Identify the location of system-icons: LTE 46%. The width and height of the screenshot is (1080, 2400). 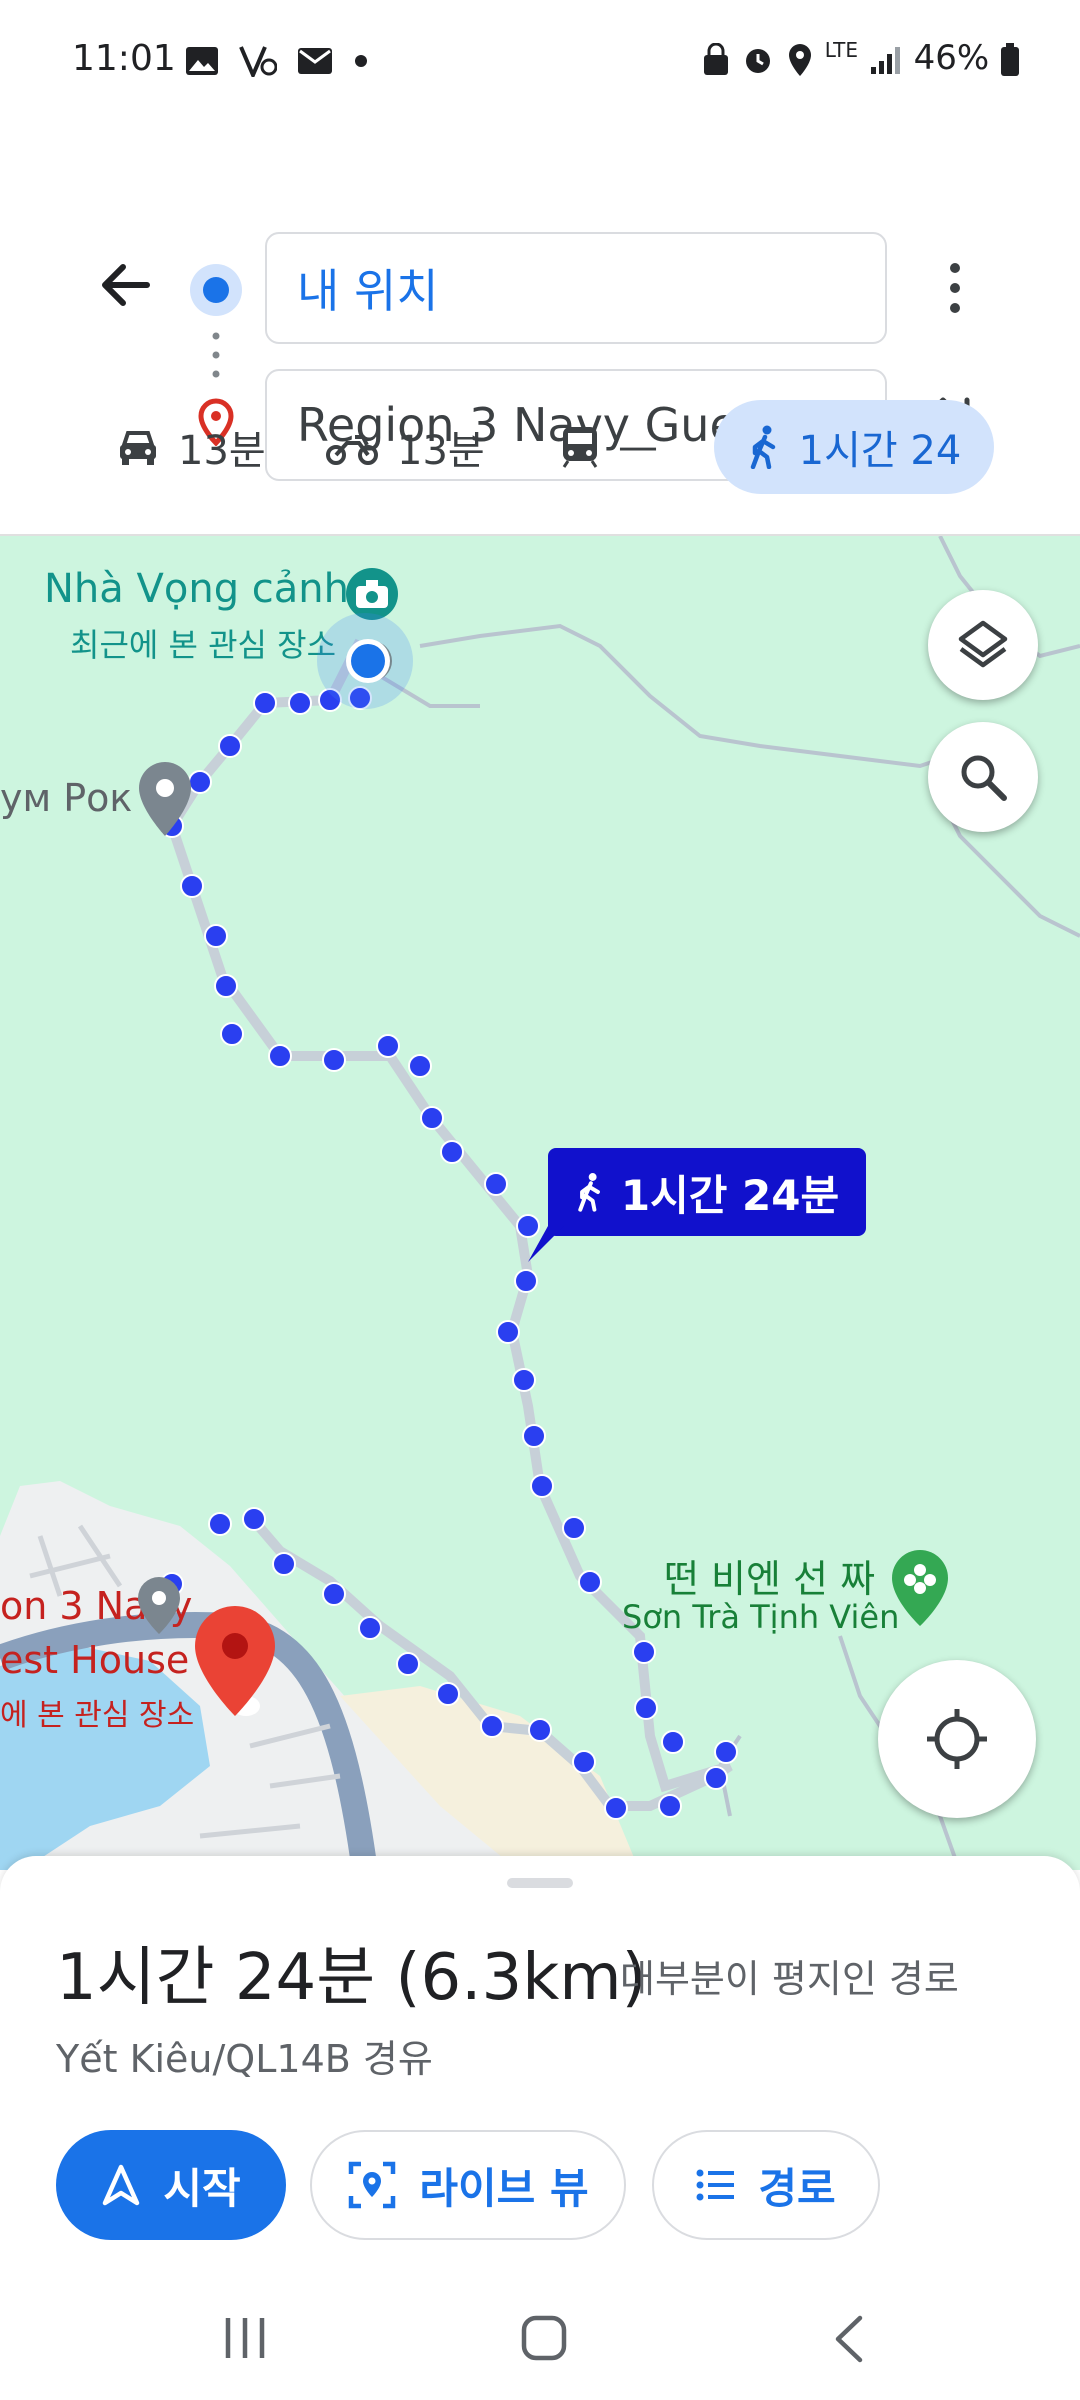
(861, 58).